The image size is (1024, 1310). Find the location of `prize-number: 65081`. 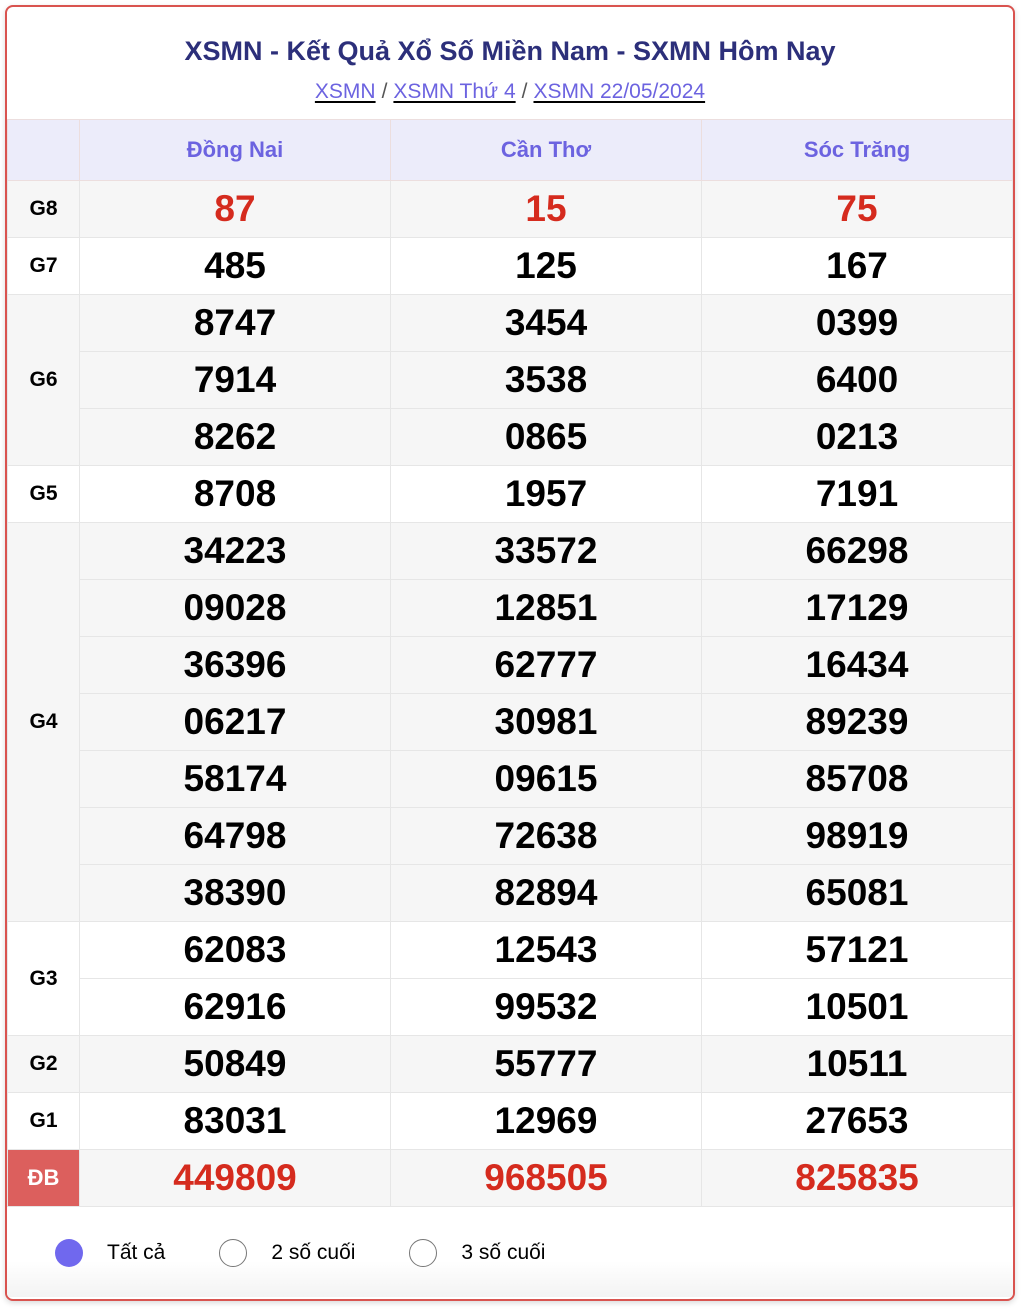

prize-number: 65081 is located at coordinates (857, 893).